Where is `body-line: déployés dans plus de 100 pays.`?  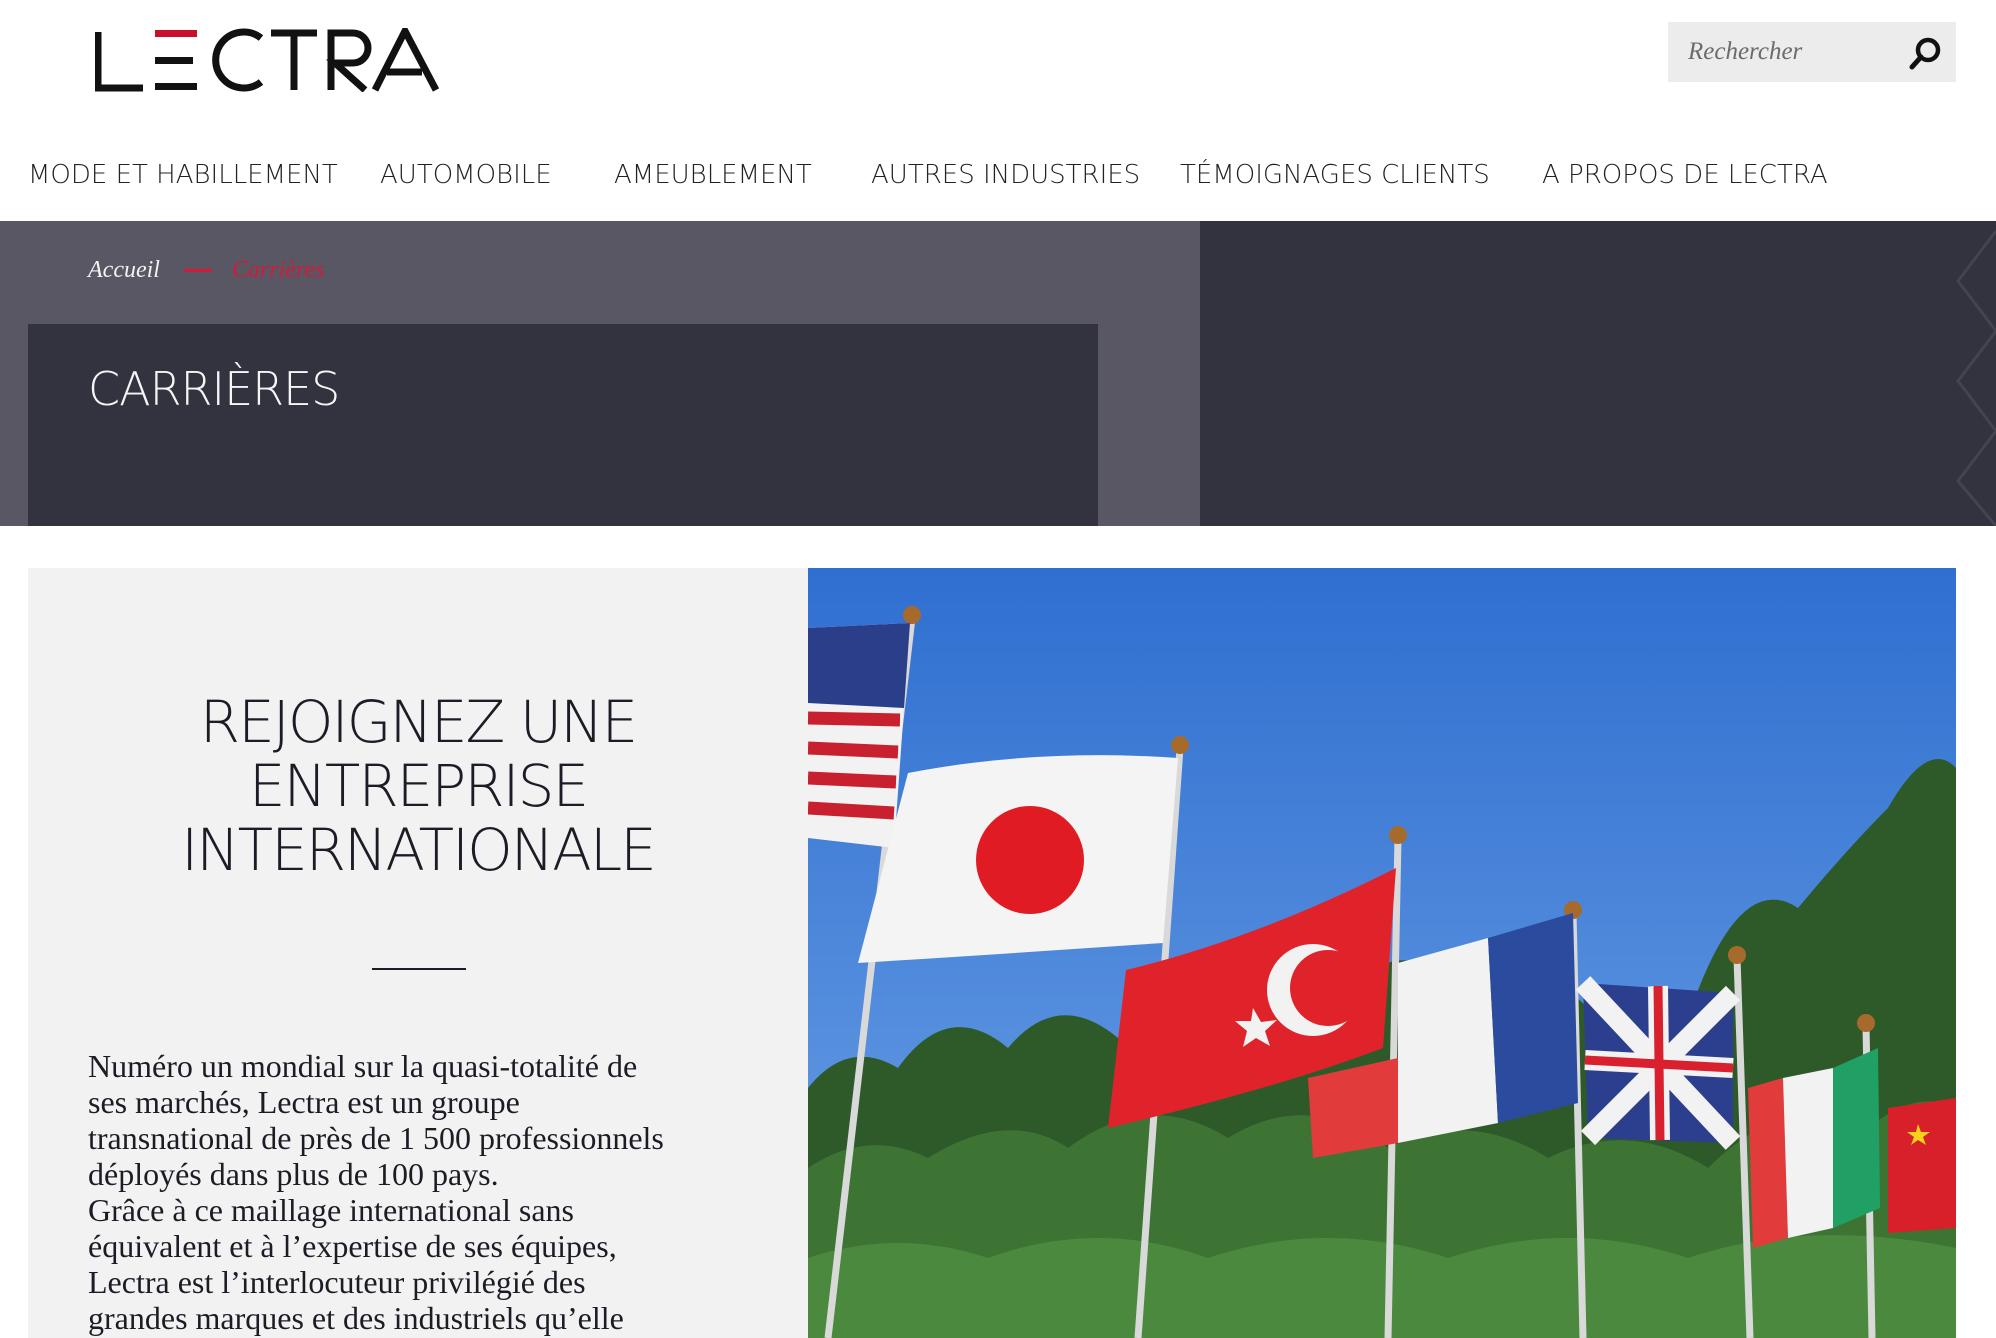
body-line: déployés dans plus de 100 pays. is located at coordinates (293, 1174).